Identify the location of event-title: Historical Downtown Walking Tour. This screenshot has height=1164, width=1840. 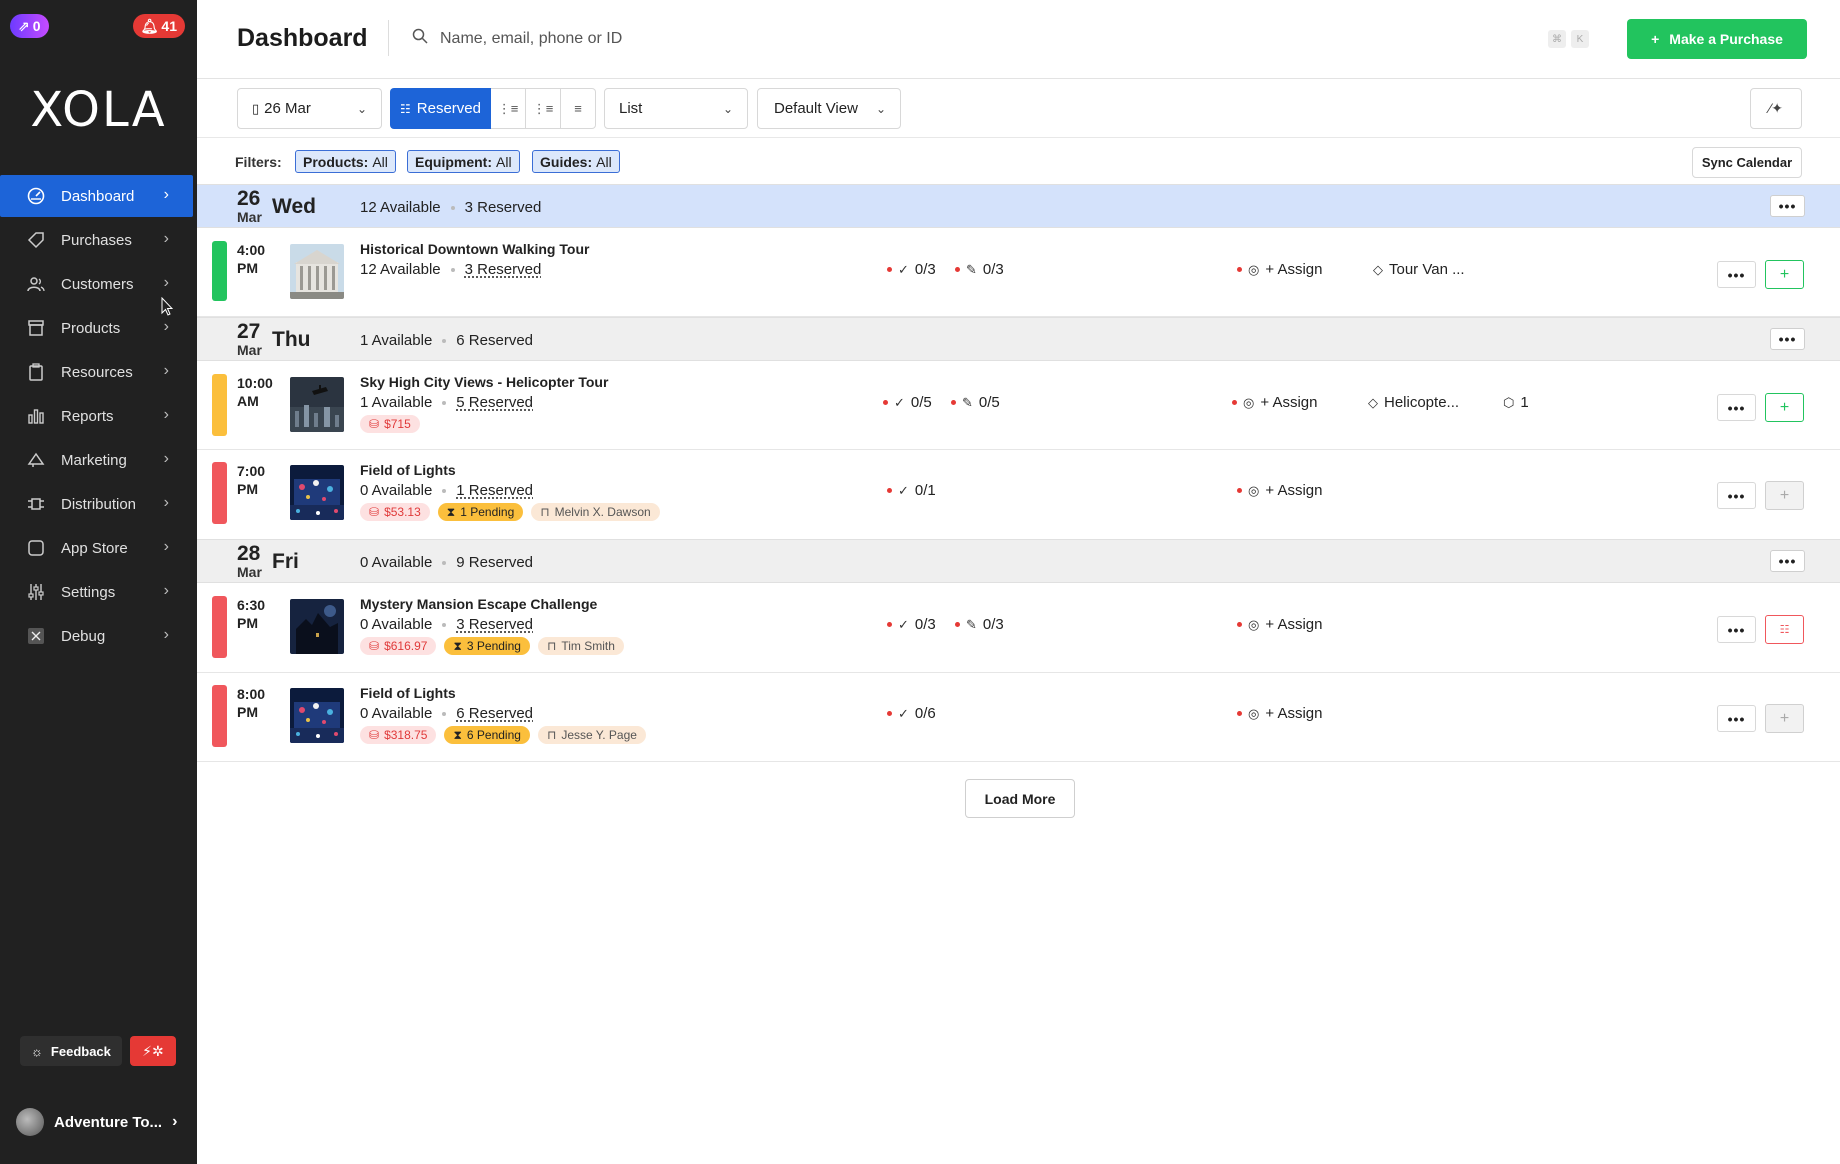
(474, 249).